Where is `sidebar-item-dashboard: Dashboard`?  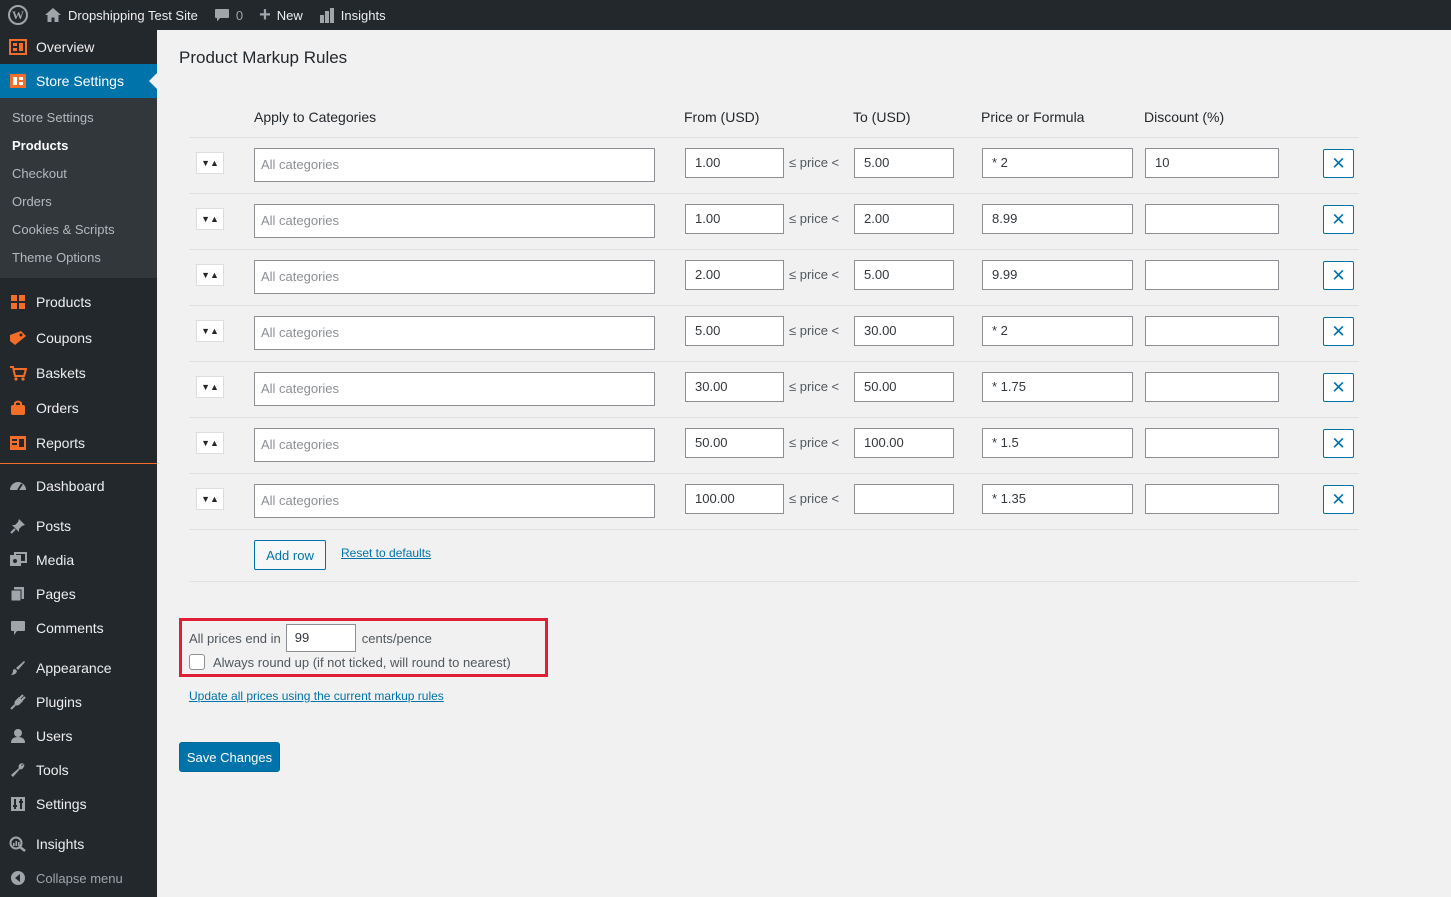 sidebar-item-dashboard: Dashboard is located at coordinates (78, 486).